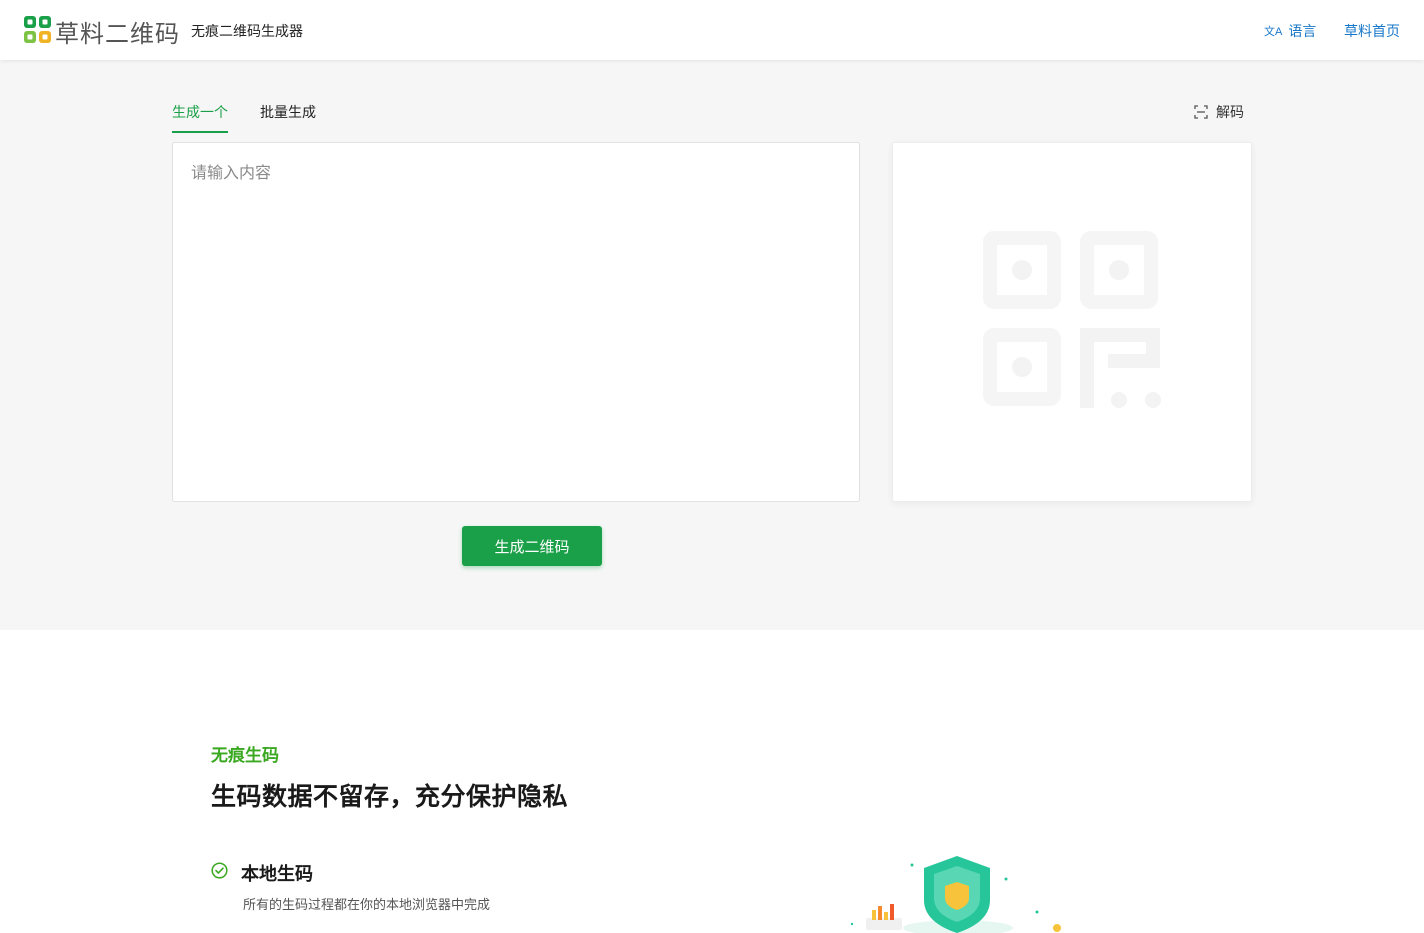  Describe the element at coordinates (1273, 32) in the screenshot. I see `translate-icon: 文A` at that location.